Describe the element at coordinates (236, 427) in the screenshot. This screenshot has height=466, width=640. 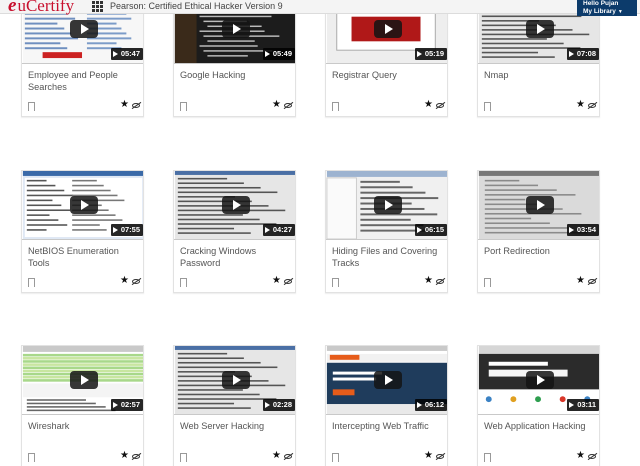
I see `video-title: Web Server Hacking` at that location.